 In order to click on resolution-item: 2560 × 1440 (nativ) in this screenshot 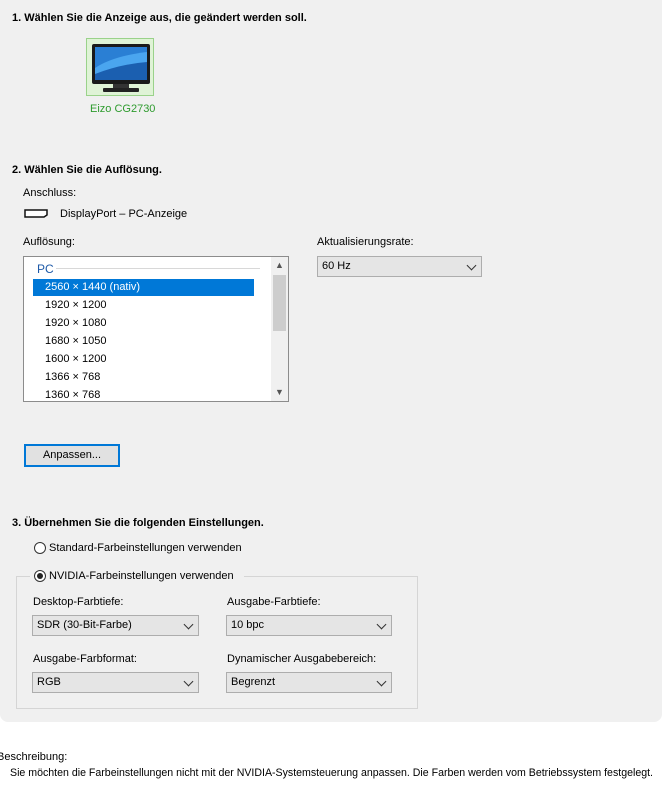, I will do `click(143, 287)`.